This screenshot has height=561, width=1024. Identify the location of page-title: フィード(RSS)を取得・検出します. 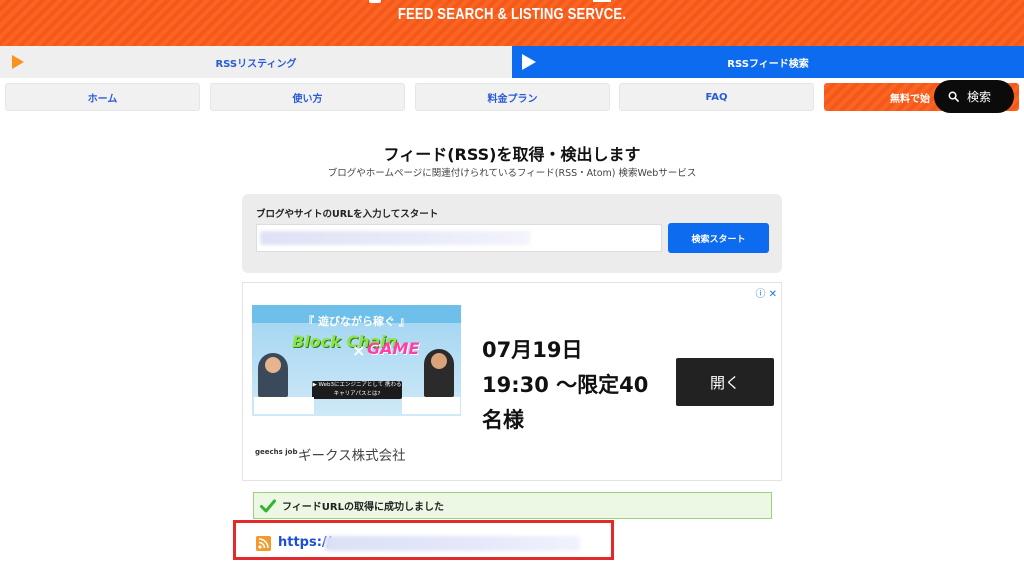
(512, 154).